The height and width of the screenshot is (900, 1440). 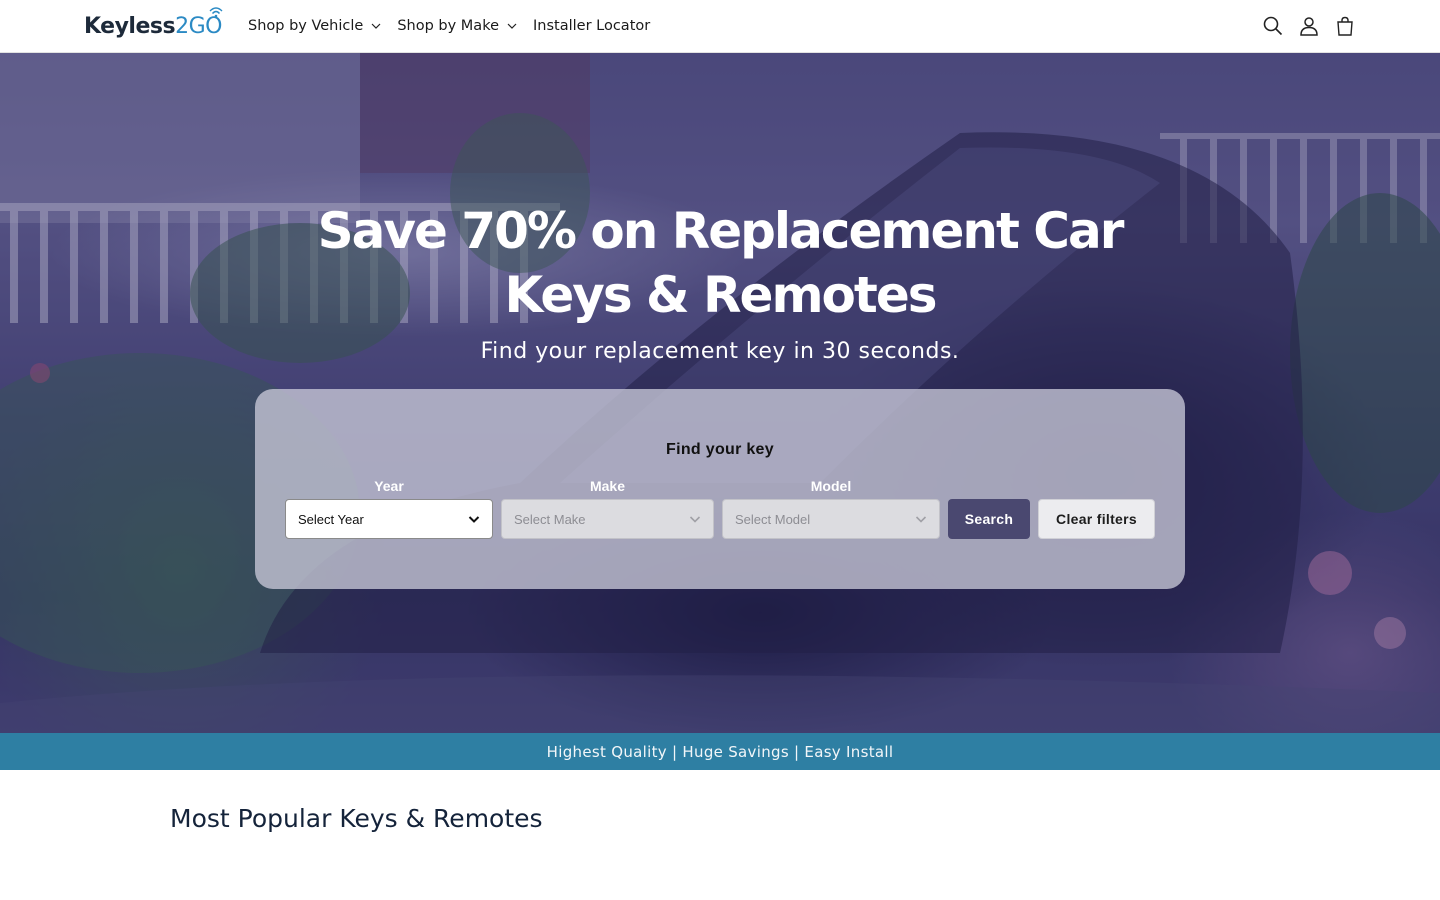 What do you see at coordinates (550, 519) in the screenshot?
I see `make-select-value: Select Make` at bounding box center [550, 519].